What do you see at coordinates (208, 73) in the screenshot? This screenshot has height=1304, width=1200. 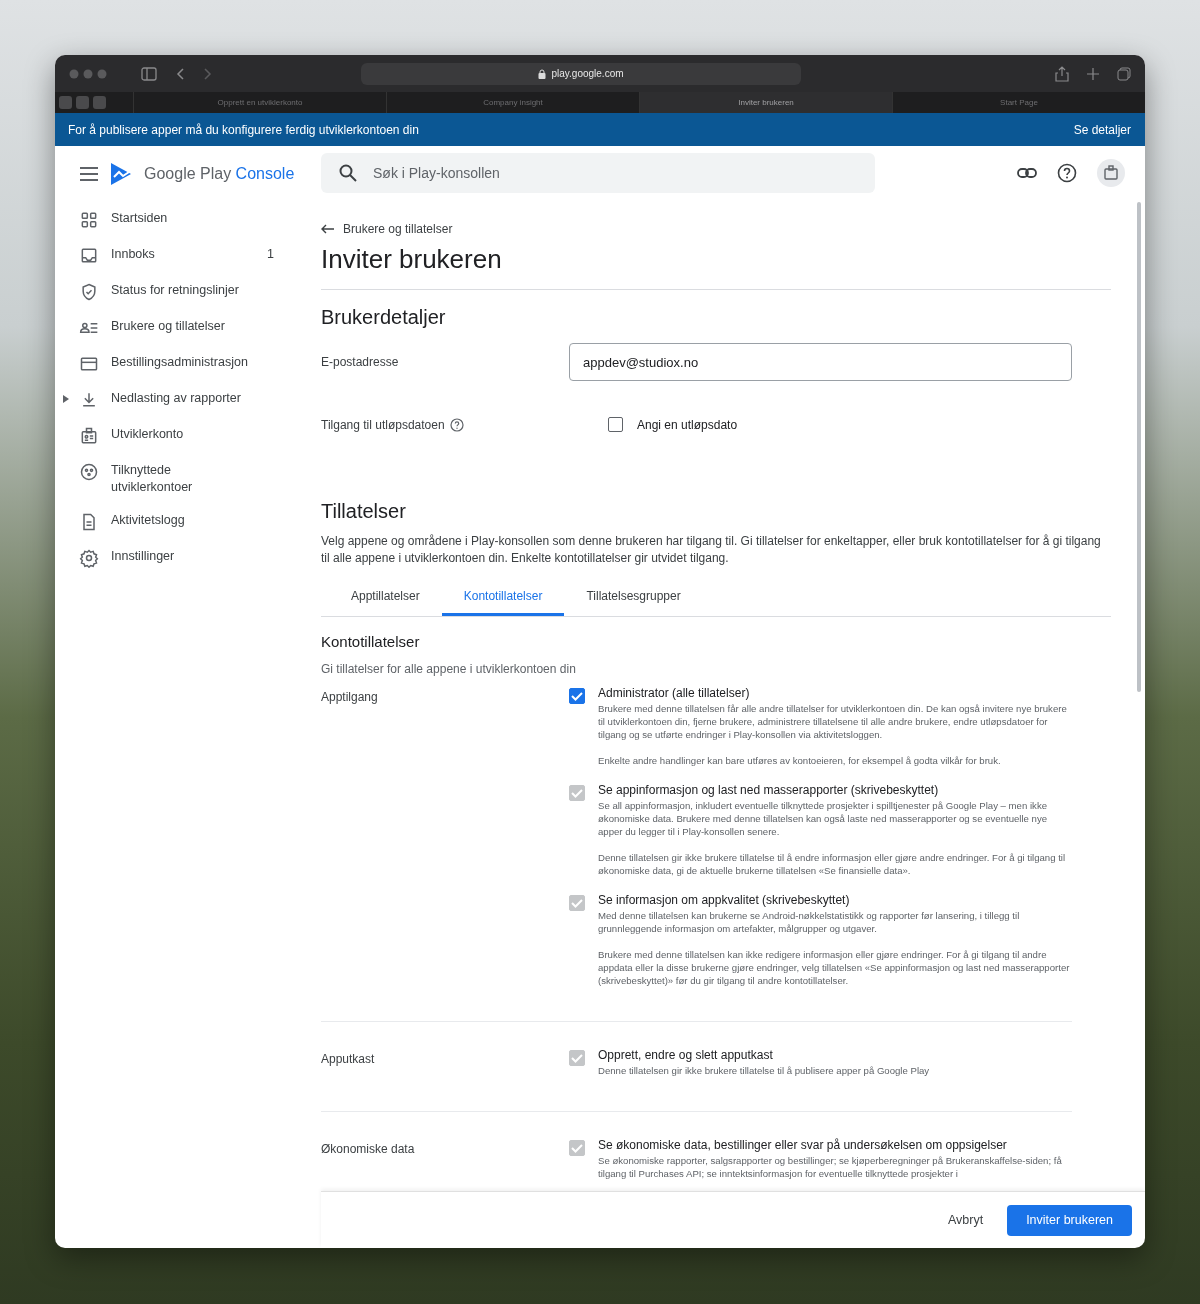 I see `forward-icon` at bounding box center [208, 73].